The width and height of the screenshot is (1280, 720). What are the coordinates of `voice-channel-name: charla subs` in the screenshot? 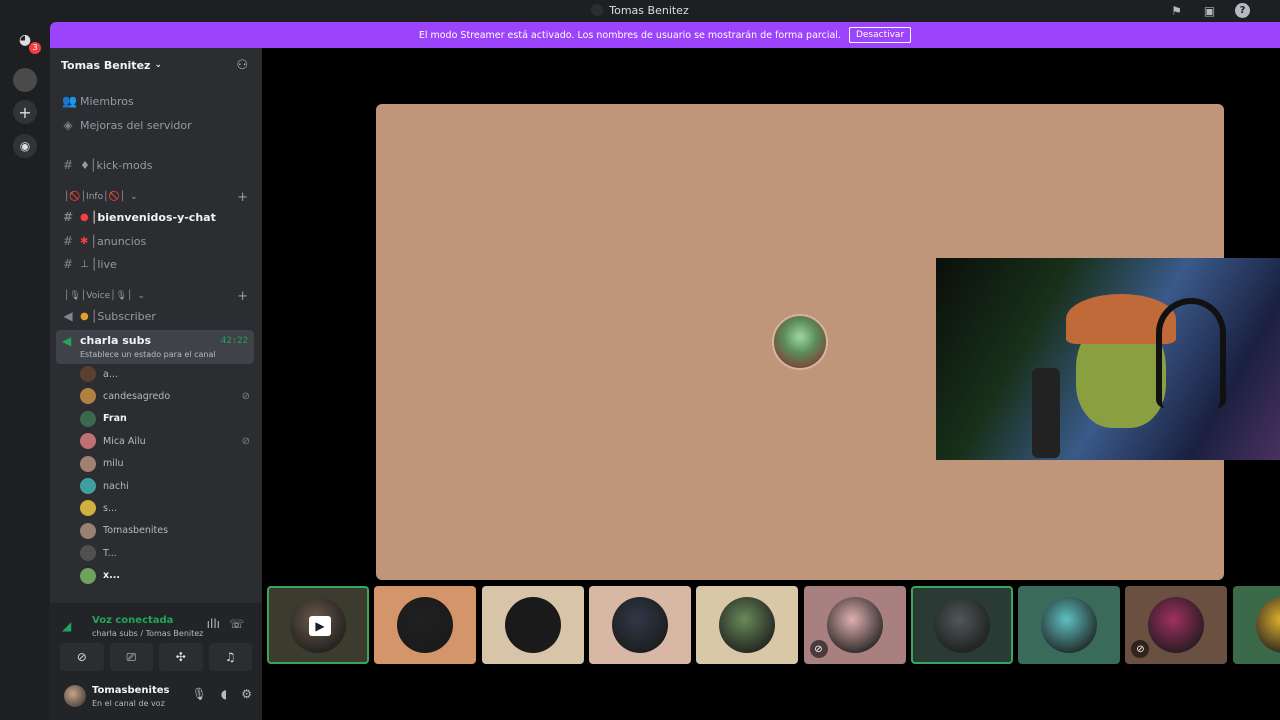 It's located at (116, 340).